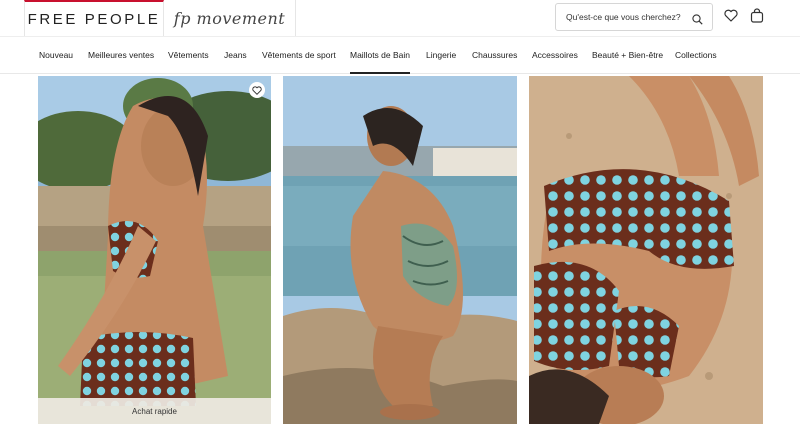 The width and height of the screenshot is (800, 424). I want to click on brand-logo: FREE PEOPLE, so click(94, 19).